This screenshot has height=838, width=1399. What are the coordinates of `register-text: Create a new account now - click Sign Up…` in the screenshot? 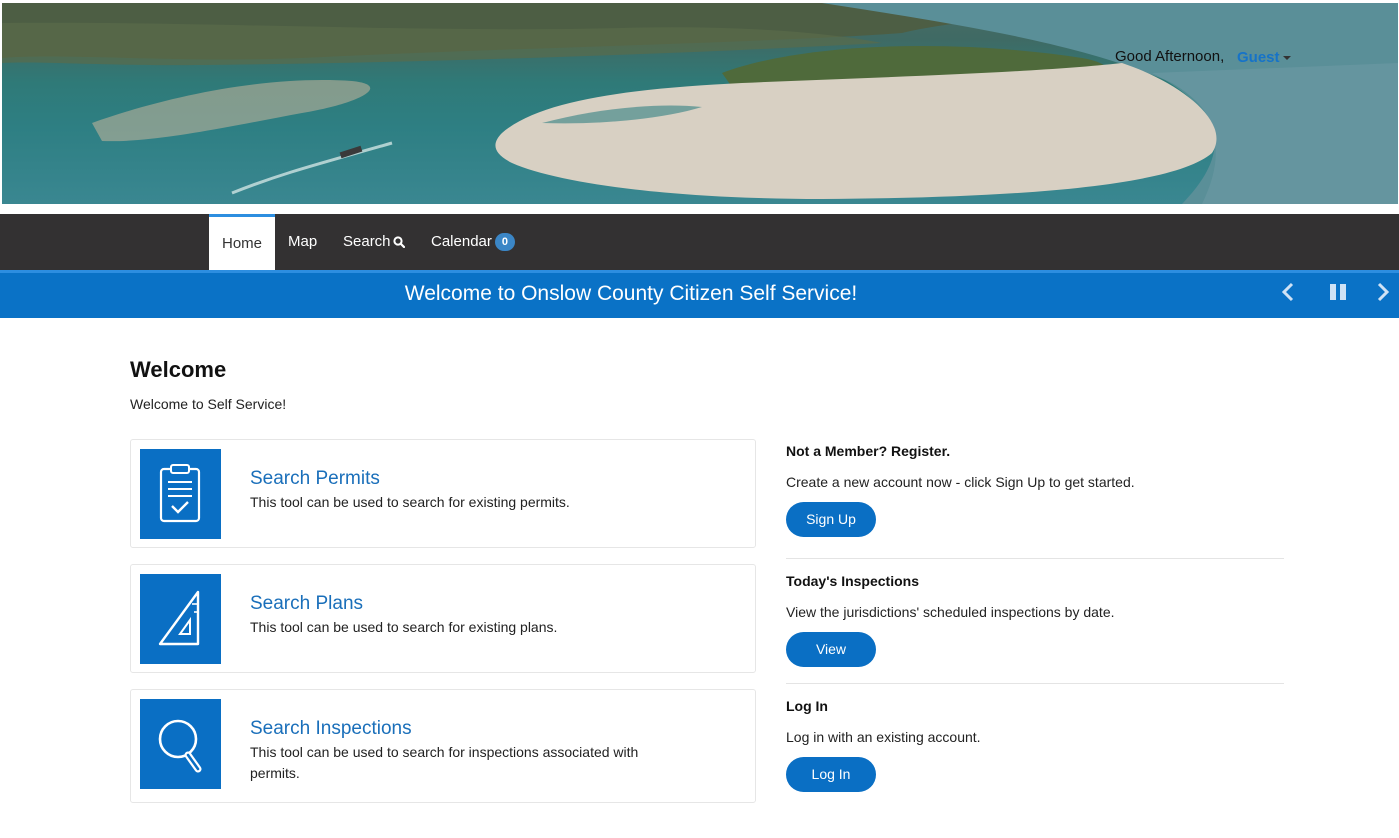 It's located at (960, 482).